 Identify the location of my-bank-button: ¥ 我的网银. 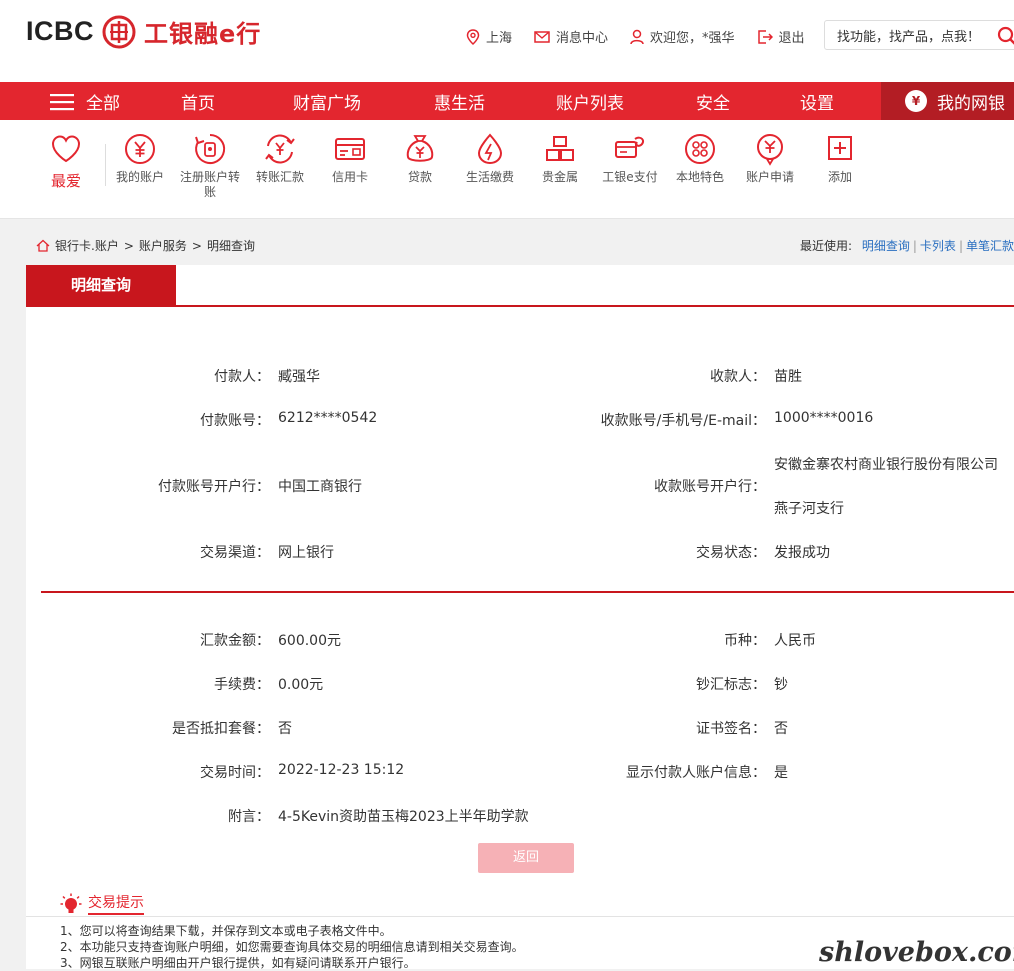
(947, 101).